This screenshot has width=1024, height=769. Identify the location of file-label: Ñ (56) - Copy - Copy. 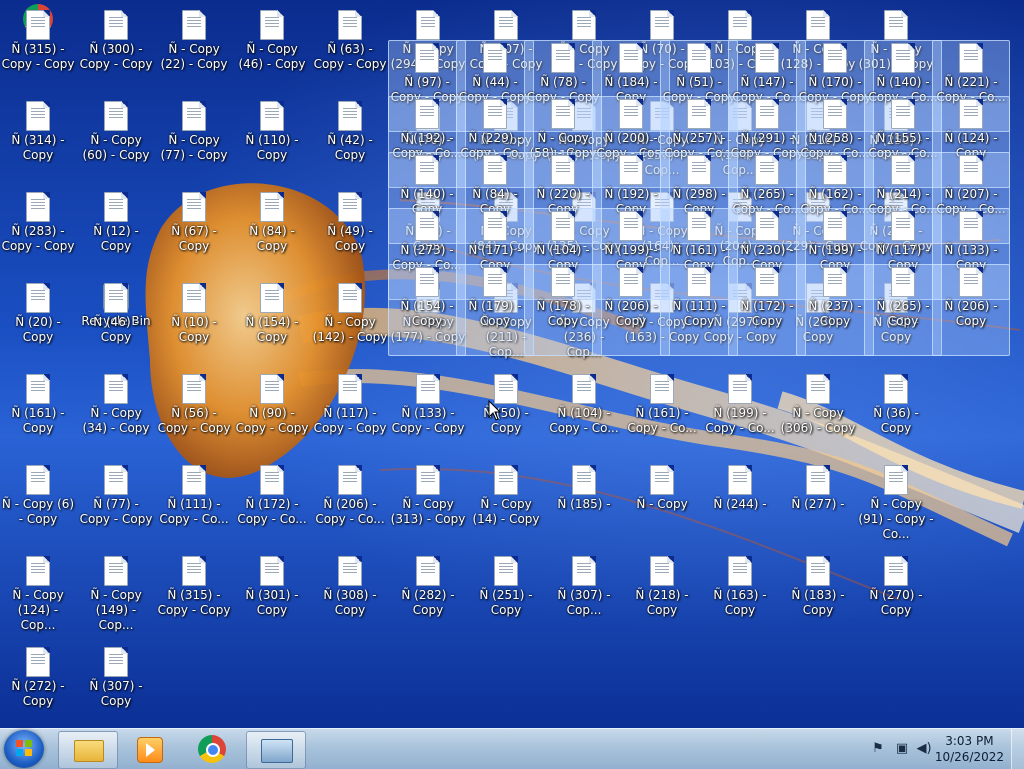
(194, 420).